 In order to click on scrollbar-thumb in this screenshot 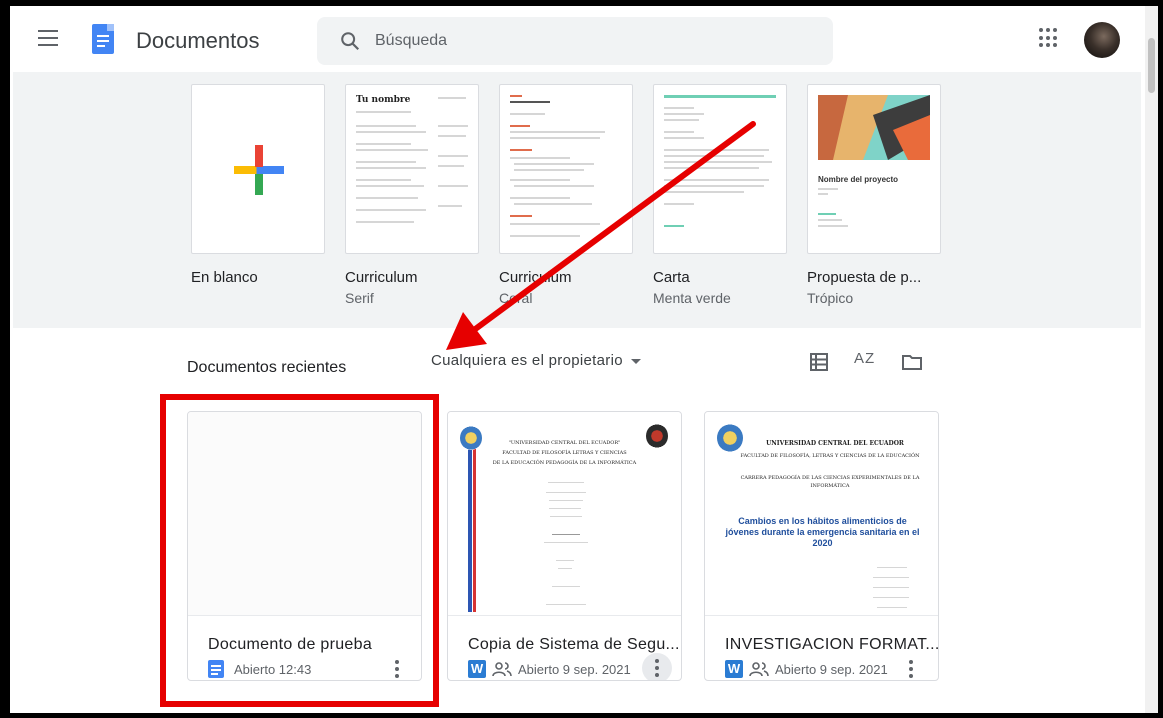, I will do `click(1151, 65)`.